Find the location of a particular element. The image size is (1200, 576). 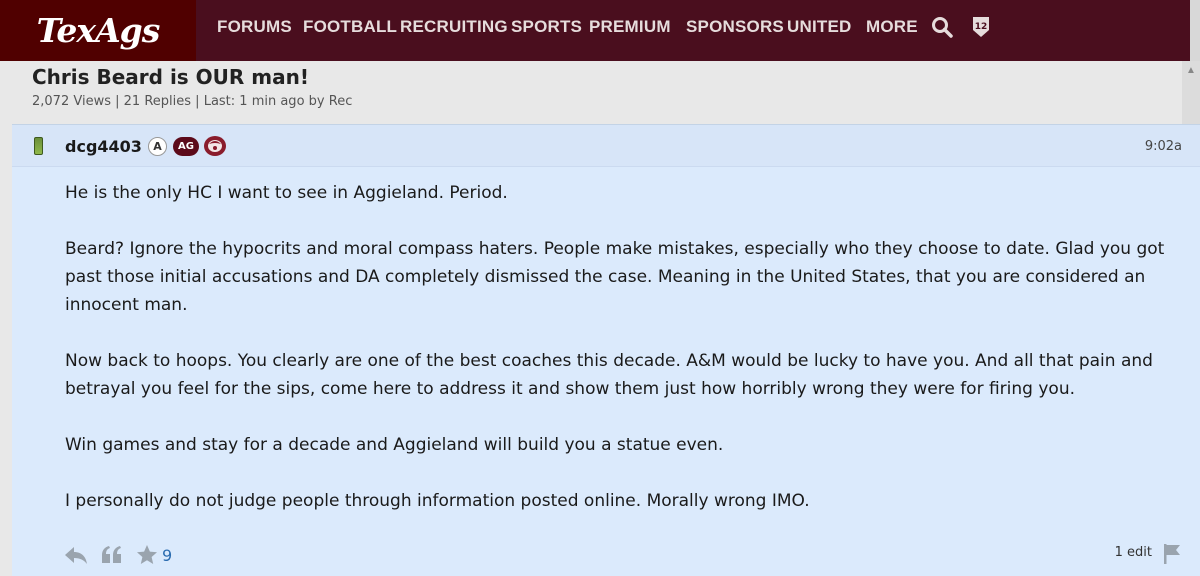

site-logo: TexAgs is located at coordinates (98, 30).